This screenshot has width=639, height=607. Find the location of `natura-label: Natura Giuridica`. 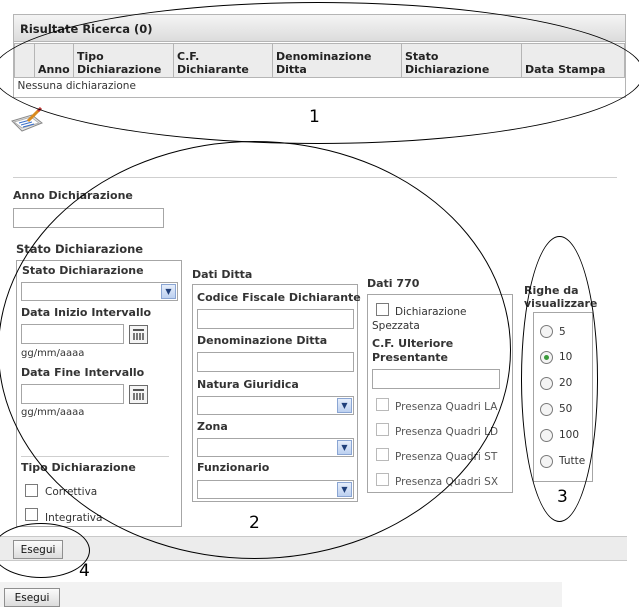

natura-label: Natura Giuridica is located at coordinates (248, 384).